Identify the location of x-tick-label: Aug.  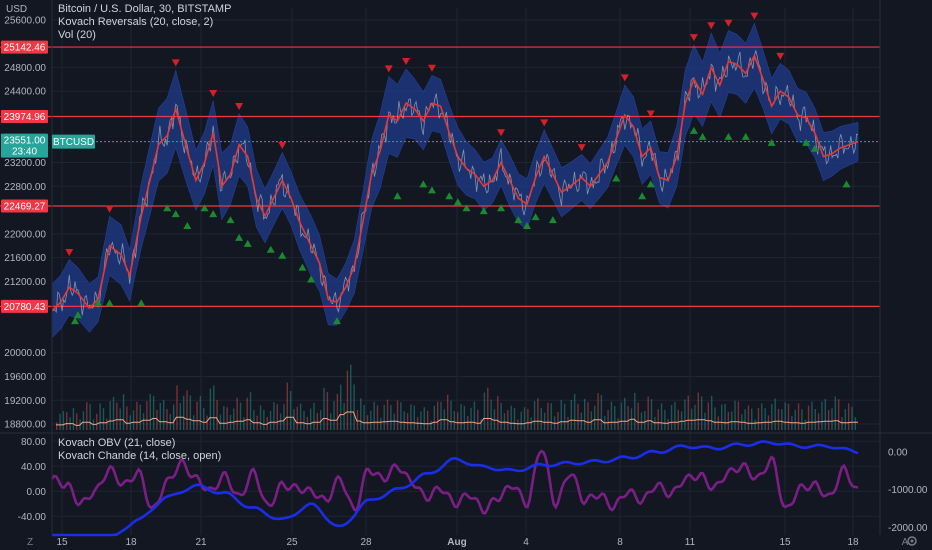
(456, 542).